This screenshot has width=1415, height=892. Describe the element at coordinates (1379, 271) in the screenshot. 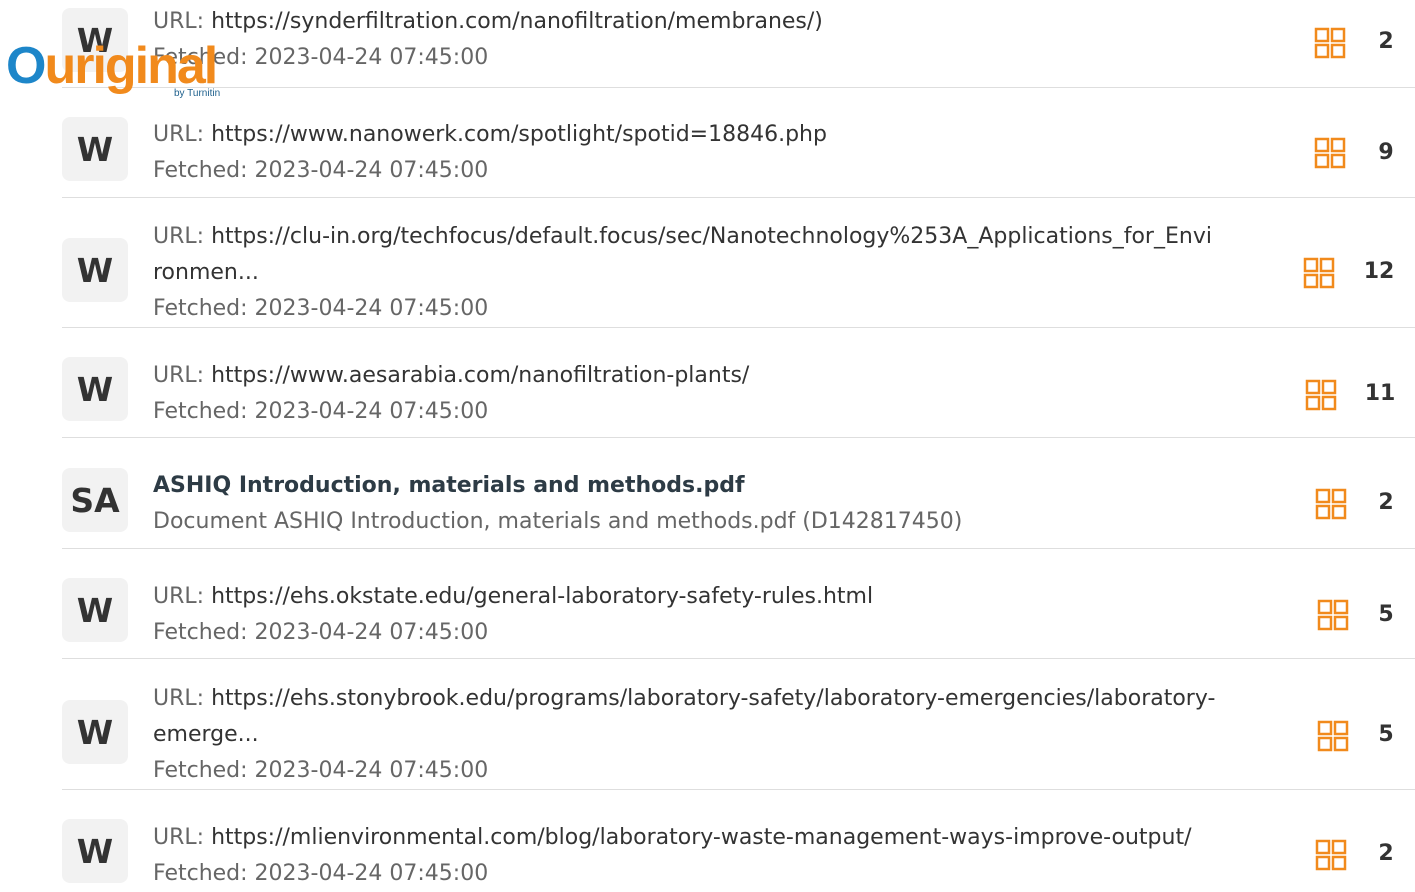

I see `match-count: 12` at that location.